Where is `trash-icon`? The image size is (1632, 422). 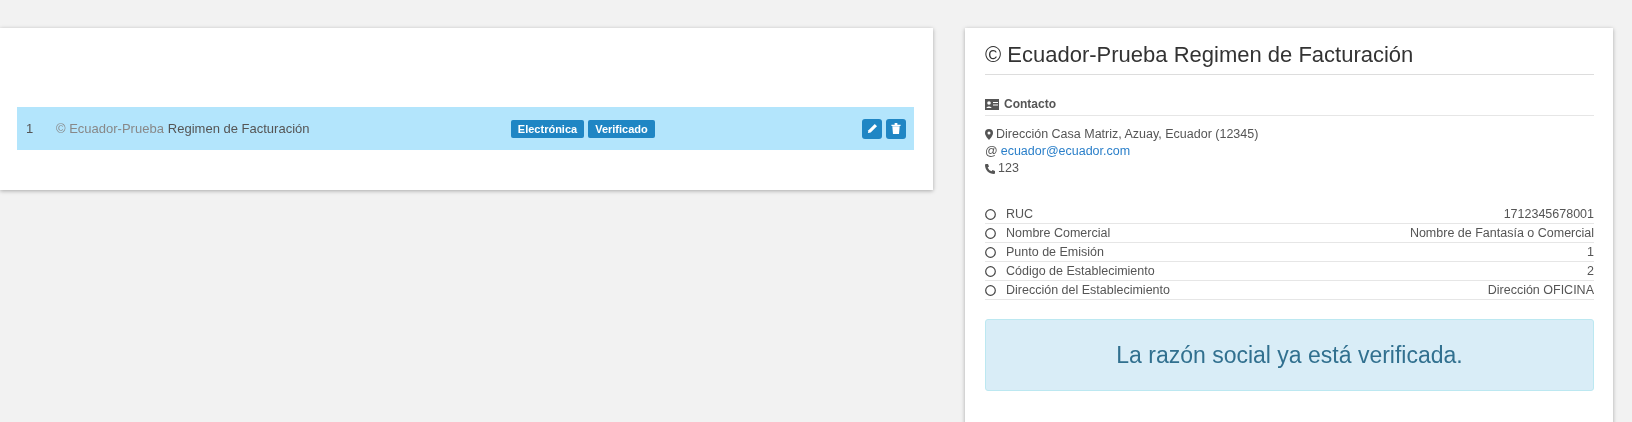 trash-icon is located at coordinates (896, 128).